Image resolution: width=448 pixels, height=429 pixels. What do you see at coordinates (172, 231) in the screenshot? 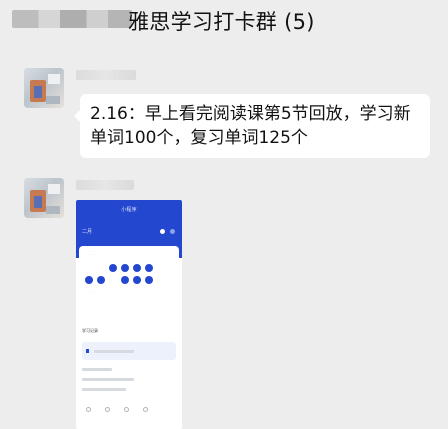
I see `screenshot-close-icon` at bounding box center [172, 231].